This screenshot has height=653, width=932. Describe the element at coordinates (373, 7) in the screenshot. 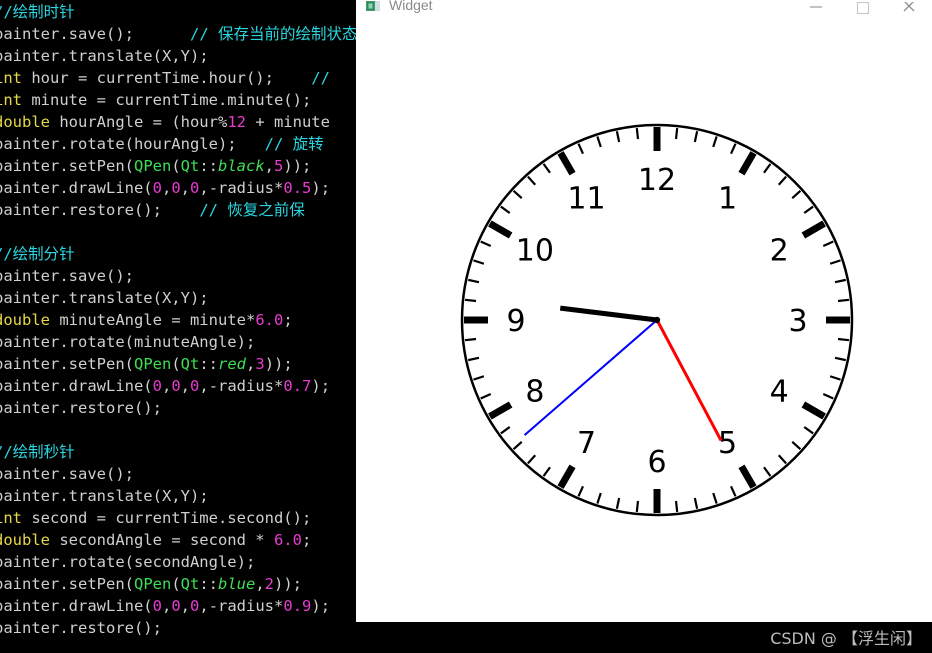

I see `qt-widget-icon` at that location.